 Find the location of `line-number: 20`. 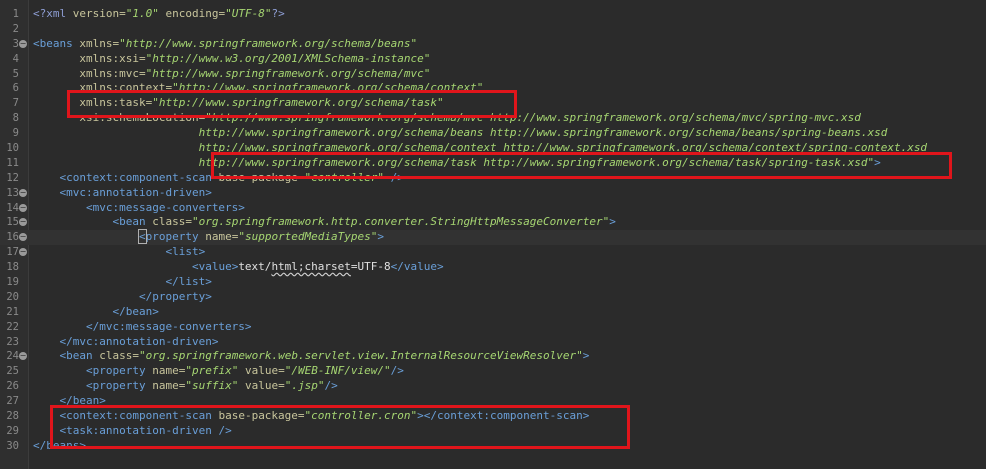

line-number: 20 is located at coordinates (12, 296).